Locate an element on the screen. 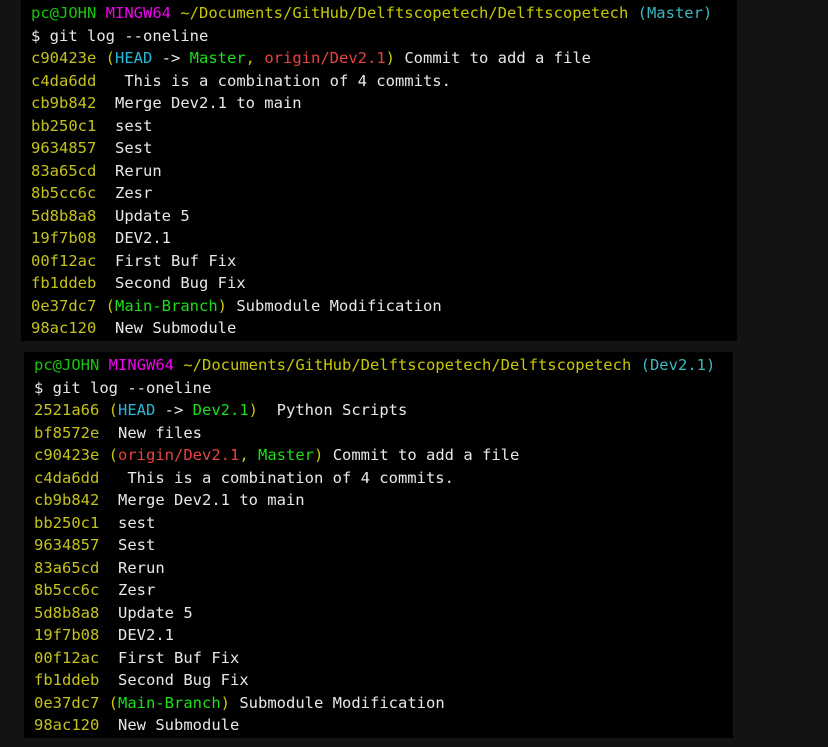 This screenshot has height=747, width=828. commit-hash: c90423e is located at coordinates (67, 455).